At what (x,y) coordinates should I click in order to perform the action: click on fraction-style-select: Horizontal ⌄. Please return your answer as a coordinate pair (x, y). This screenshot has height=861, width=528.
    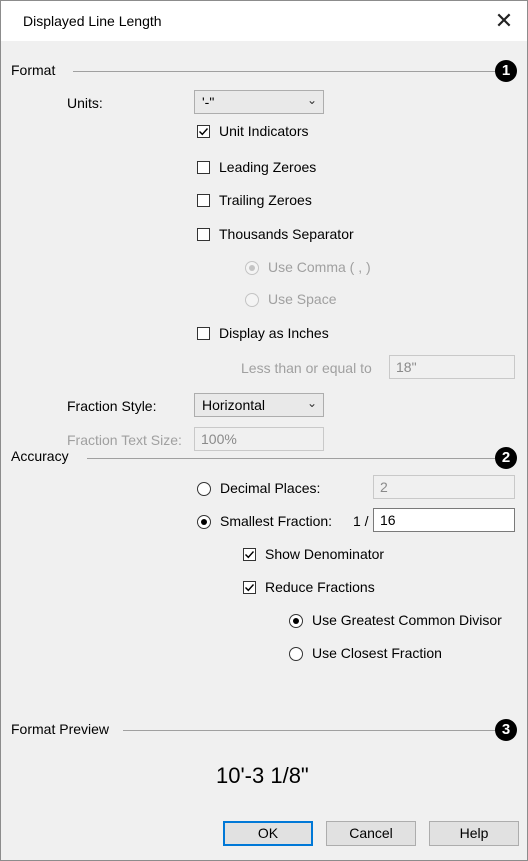
    Looking at the image, I should click on (259, 405).